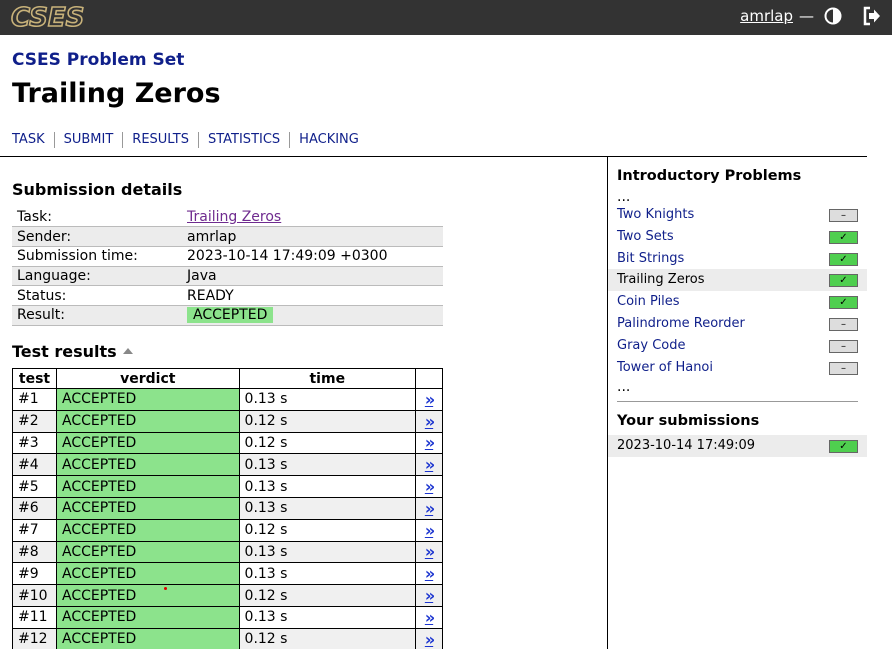 Image resolution: width=892 pixels, height=649 pixels. Describe the element at coordinates (651, 258) in the screenshot. I see `problem-name: Bit Strings` at that location.